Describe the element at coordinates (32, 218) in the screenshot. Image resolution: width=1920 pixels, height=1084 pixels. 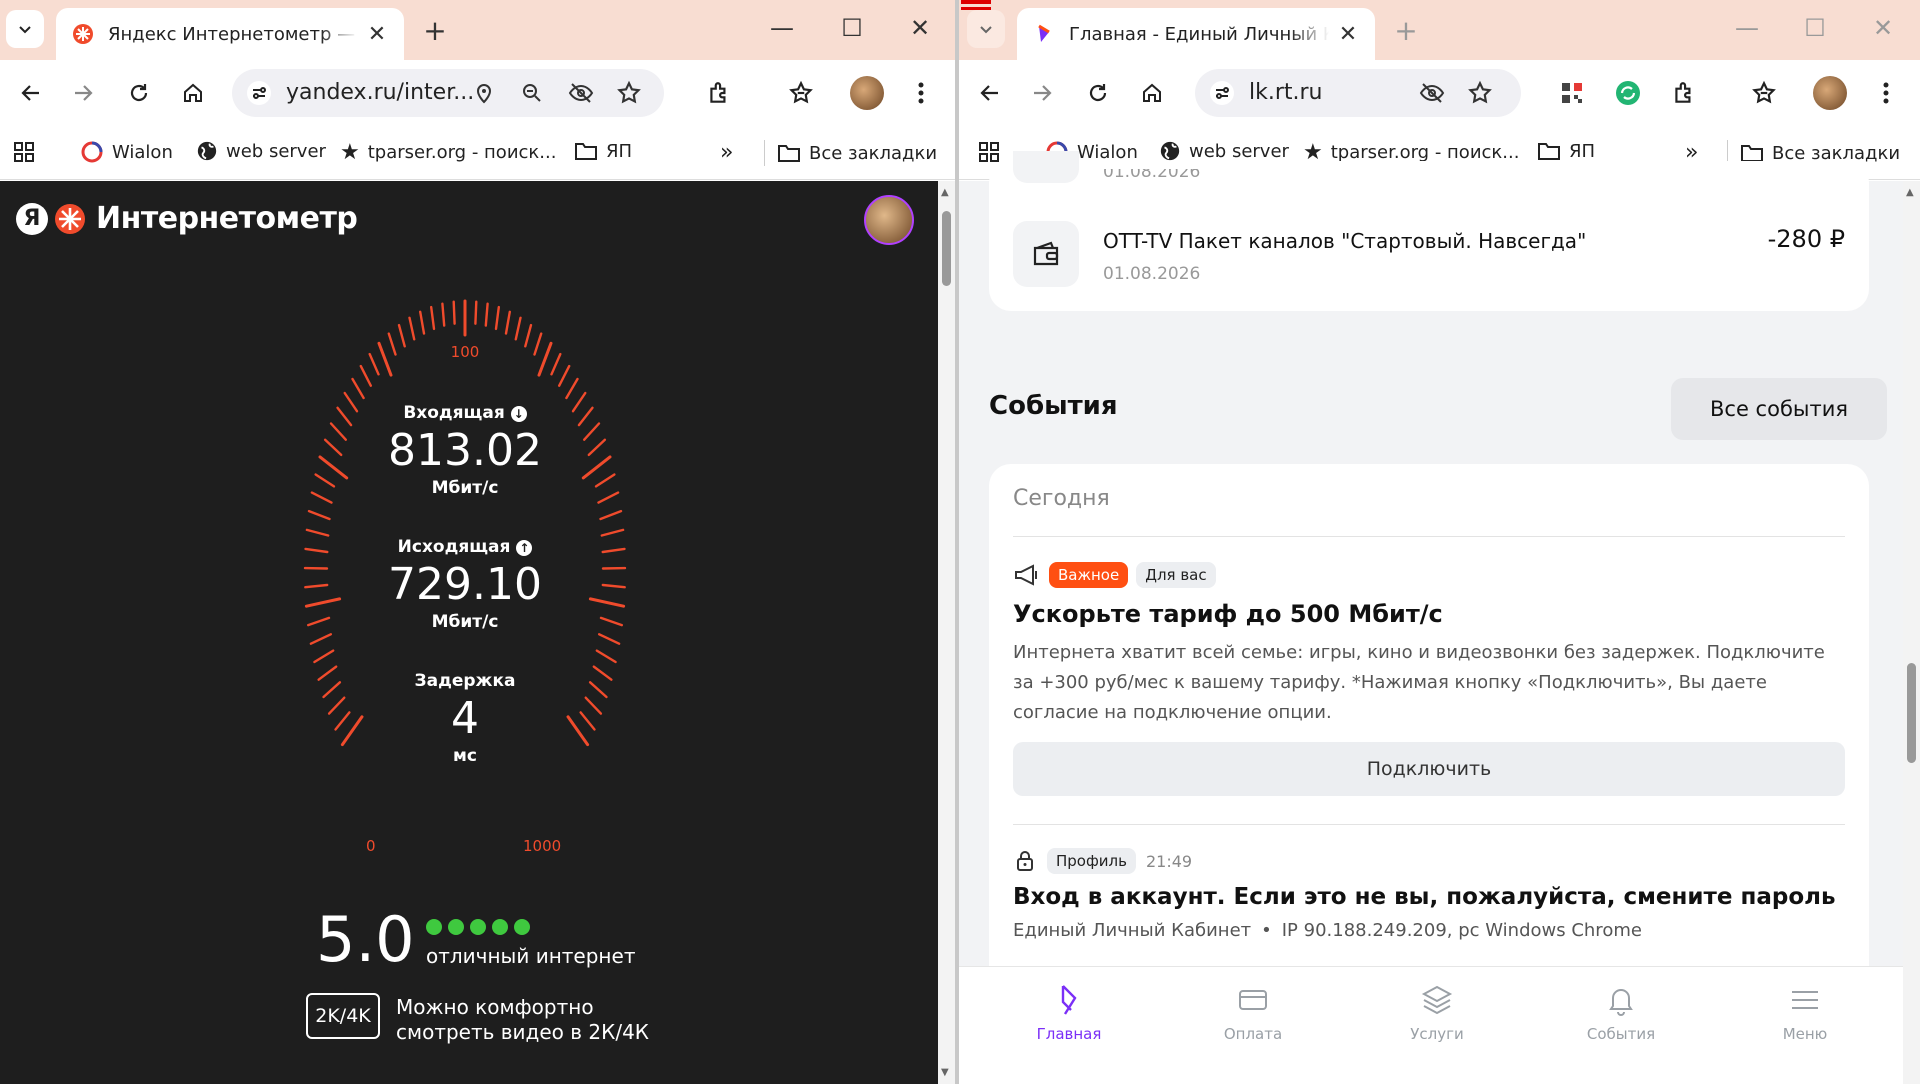
I see `yandex-logo-icon: Я` at that location.